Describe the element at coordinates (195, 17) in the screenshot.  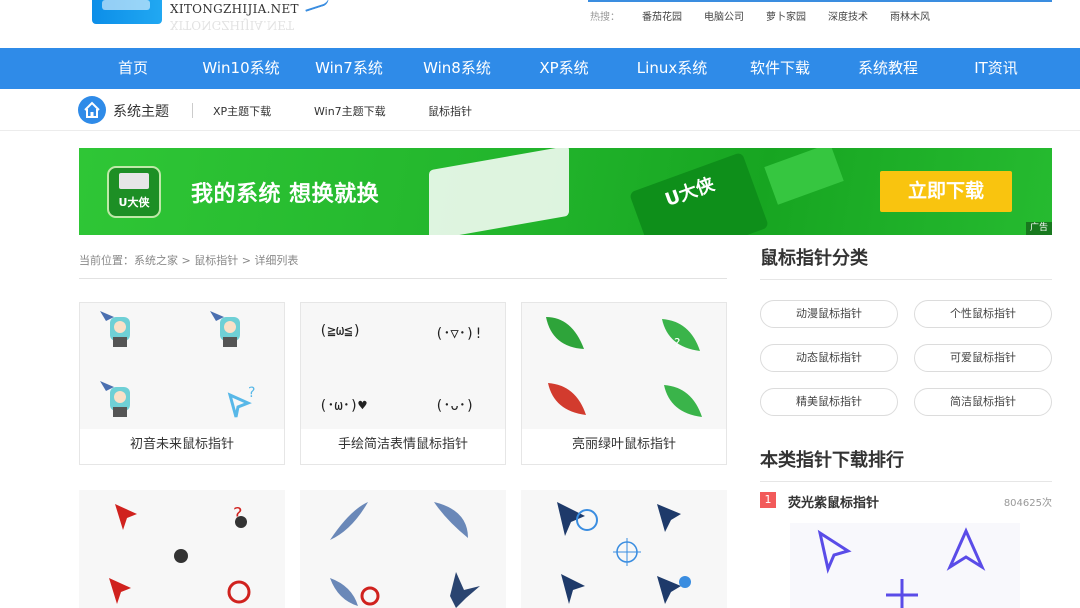
I see `site-logo: XITONGZHIJIA.NET XITONGZHIJIA.NET` at that location.